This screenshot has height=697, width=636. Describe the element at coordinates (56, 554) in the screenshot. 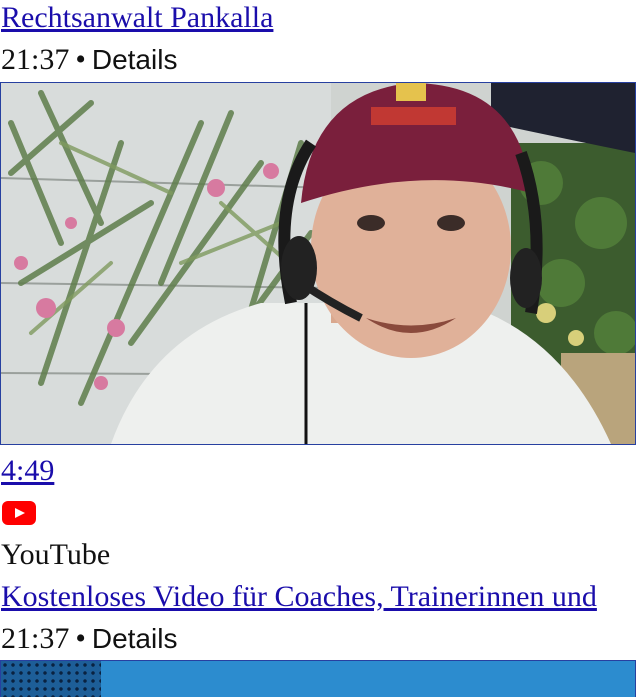

I see `video-source: YouTube` at that location.